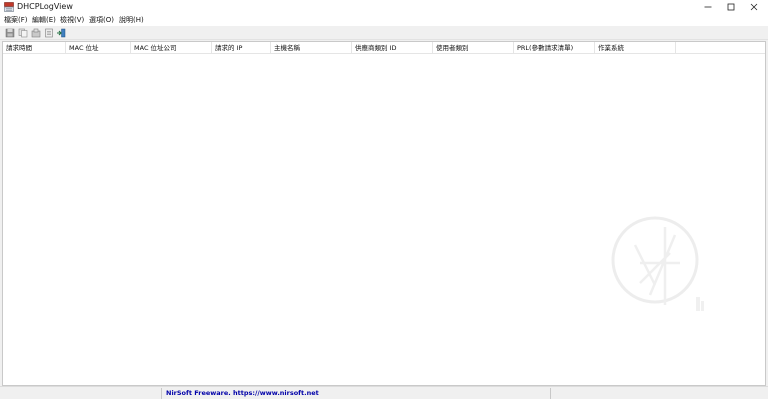  What do you see at coordinates (659, 393) in the screenshot?
I see `status-pane-right` at bounding box center [659, 393].